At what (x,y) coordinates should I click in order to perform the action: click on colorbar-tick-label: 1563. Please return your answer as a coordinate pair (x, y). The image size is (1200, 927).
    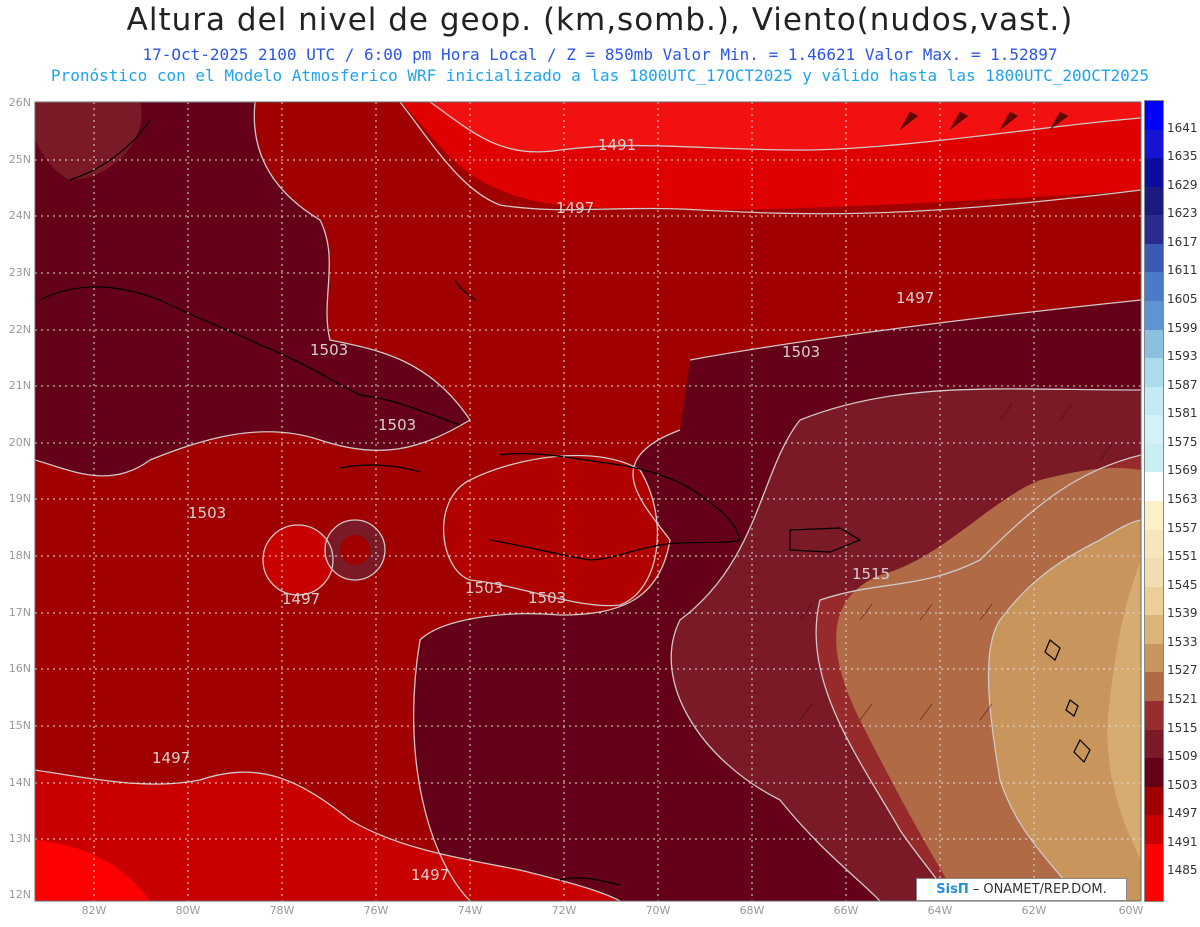
    Looking at the image, I should click on (1182, 499).